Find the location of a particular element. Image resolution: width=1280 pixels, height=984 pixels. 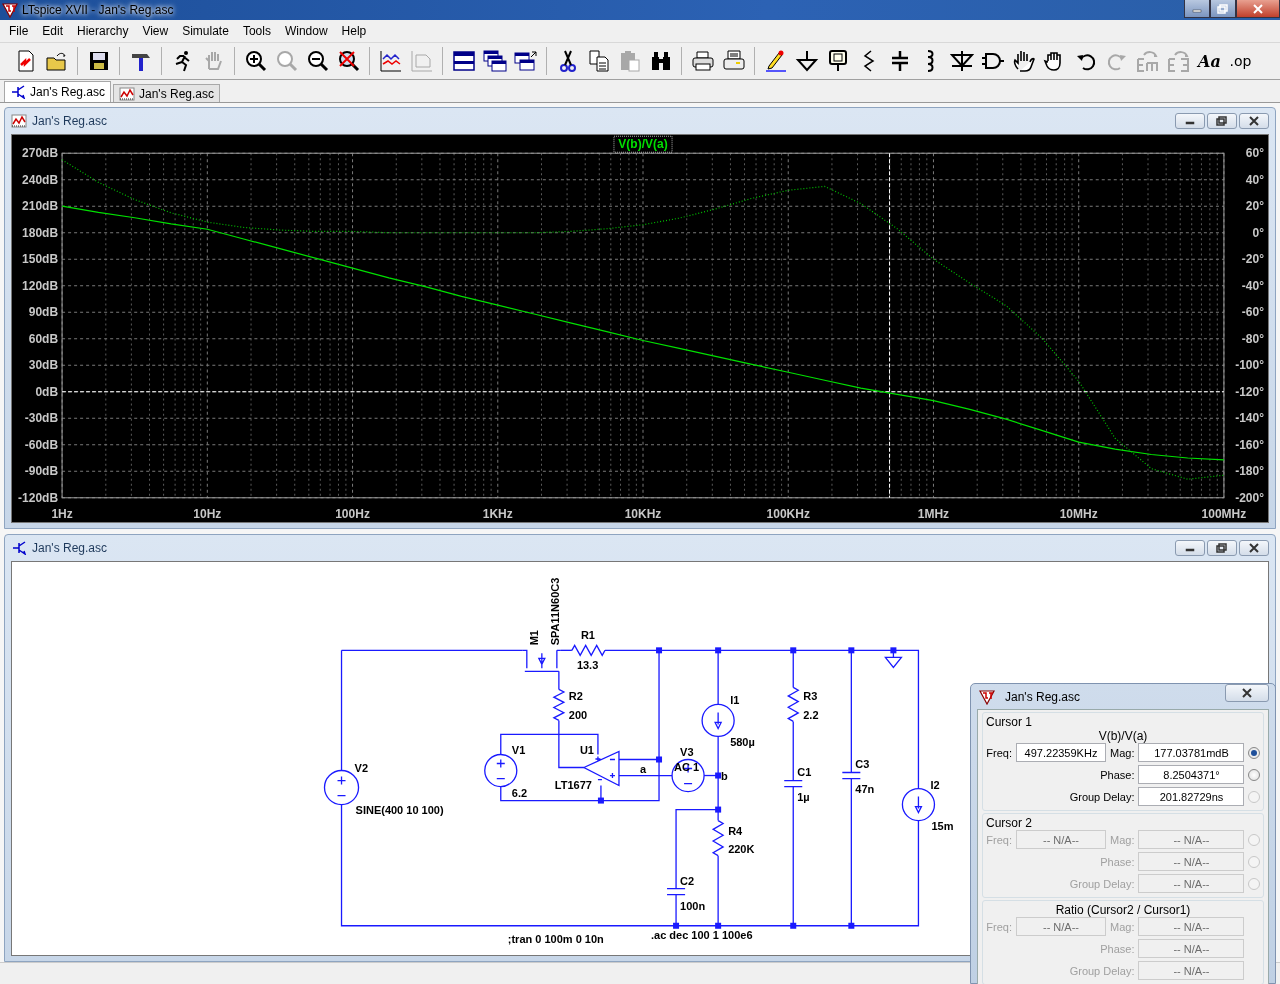

cascaded-windows-icon is located at coordinates (494, 61).